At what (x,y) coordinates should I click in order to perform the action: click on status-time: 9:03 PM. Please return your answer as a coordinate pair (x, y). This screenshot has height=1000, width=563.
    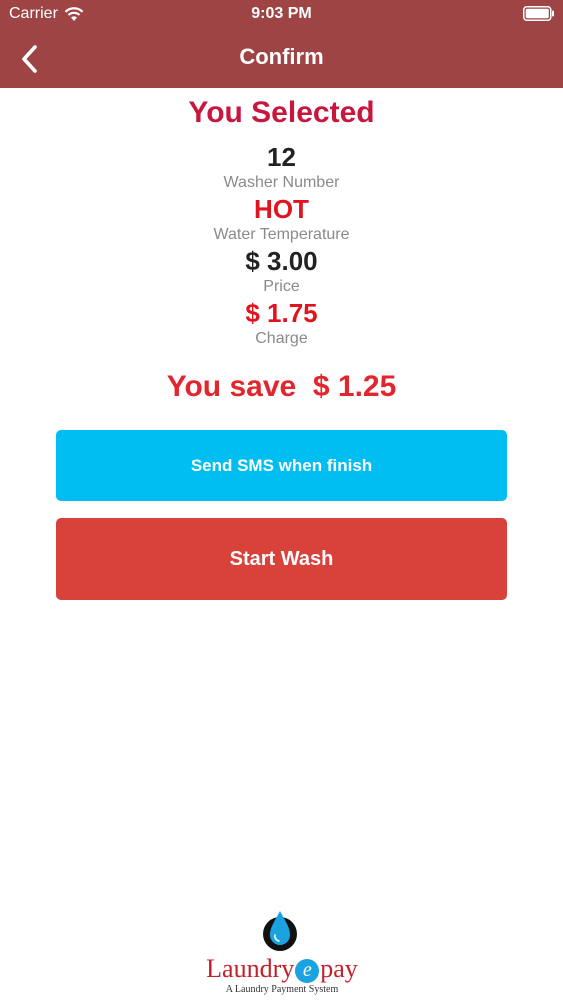
    Looking at the image, I should click on (281, 13).